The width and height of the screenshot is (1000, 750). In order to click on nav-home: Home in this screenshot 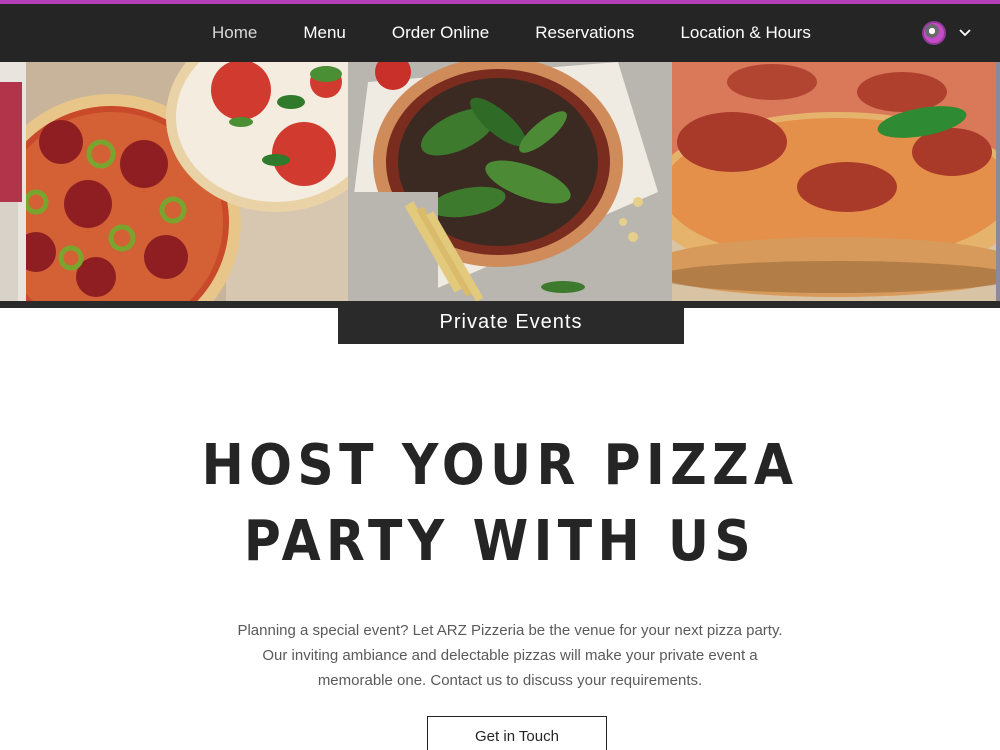, I will do `click(234, 33)`.